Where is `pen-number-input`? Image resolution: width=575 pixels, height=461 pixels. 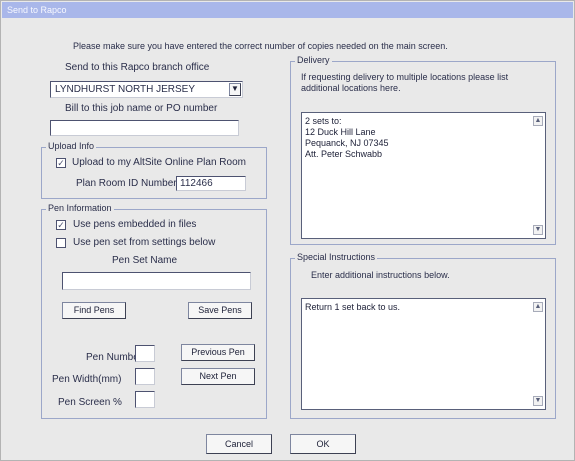
pen-number-input is located at coordinates (145, 353).